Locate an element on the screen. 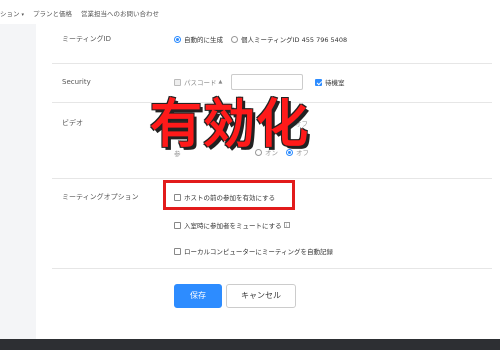 Image resolution: width=500 pixels, height=350 pixels. radio-icon is located at coordinates (234, 39).